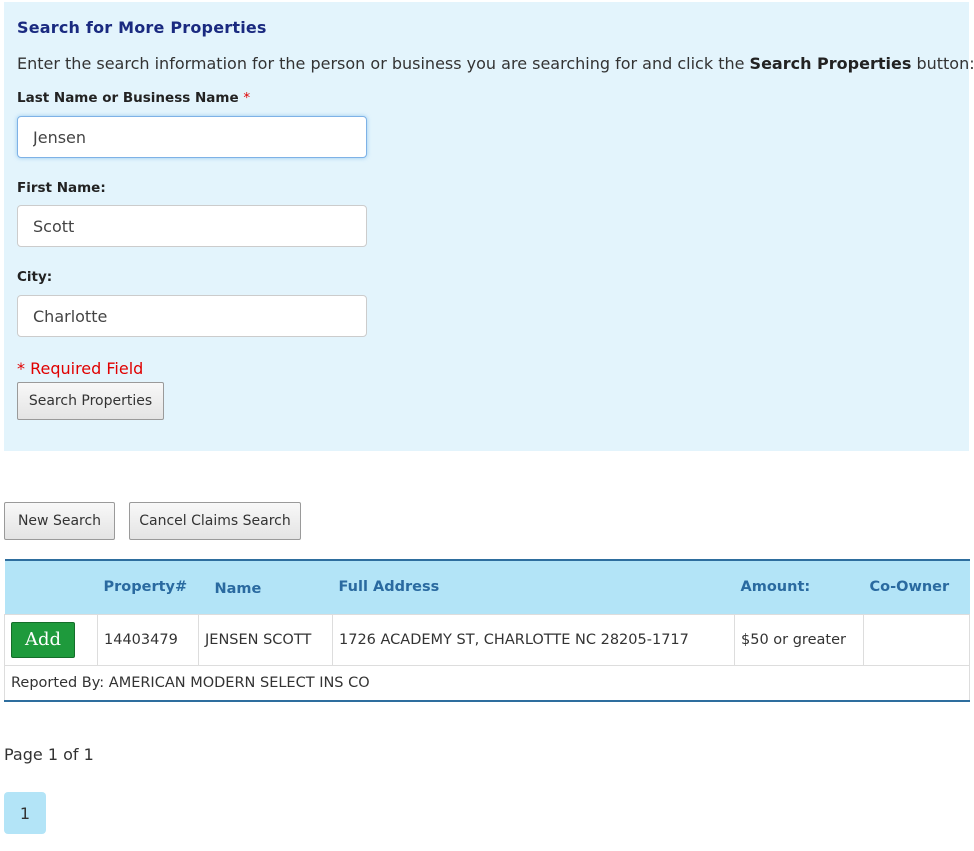 The height and width of the screenshot is (851, 974). I want to click on address-cell: 1726 ACADEMY ST, CHARLOTTE NC 28205-1717, so click(533, 639).